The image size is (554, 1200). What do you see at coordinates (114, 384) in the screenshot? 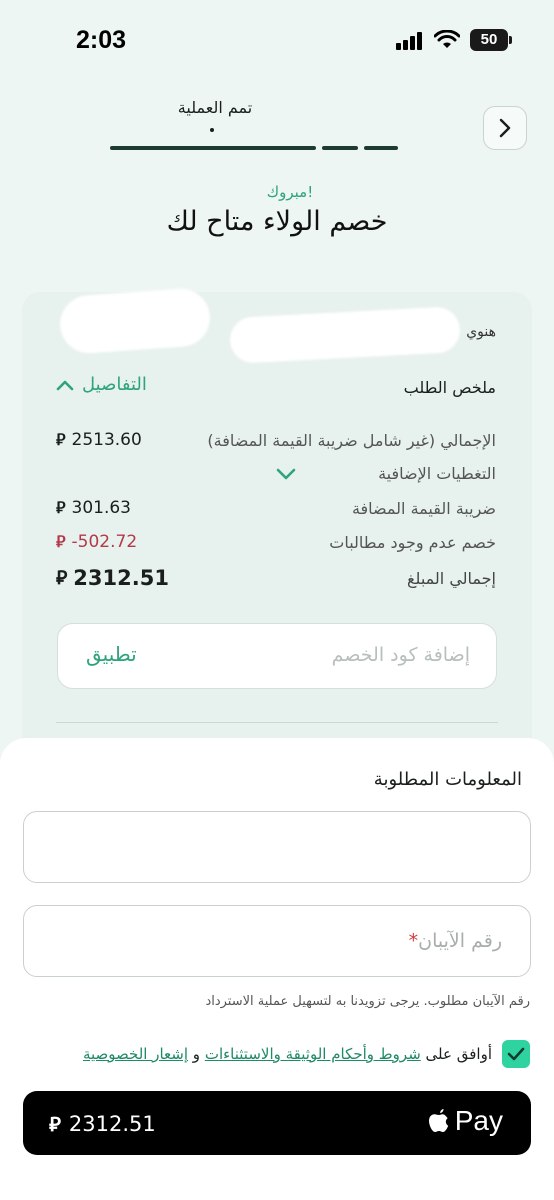
I see `details-toggle-label: التفاصيل` at bounding box center [114, 384].